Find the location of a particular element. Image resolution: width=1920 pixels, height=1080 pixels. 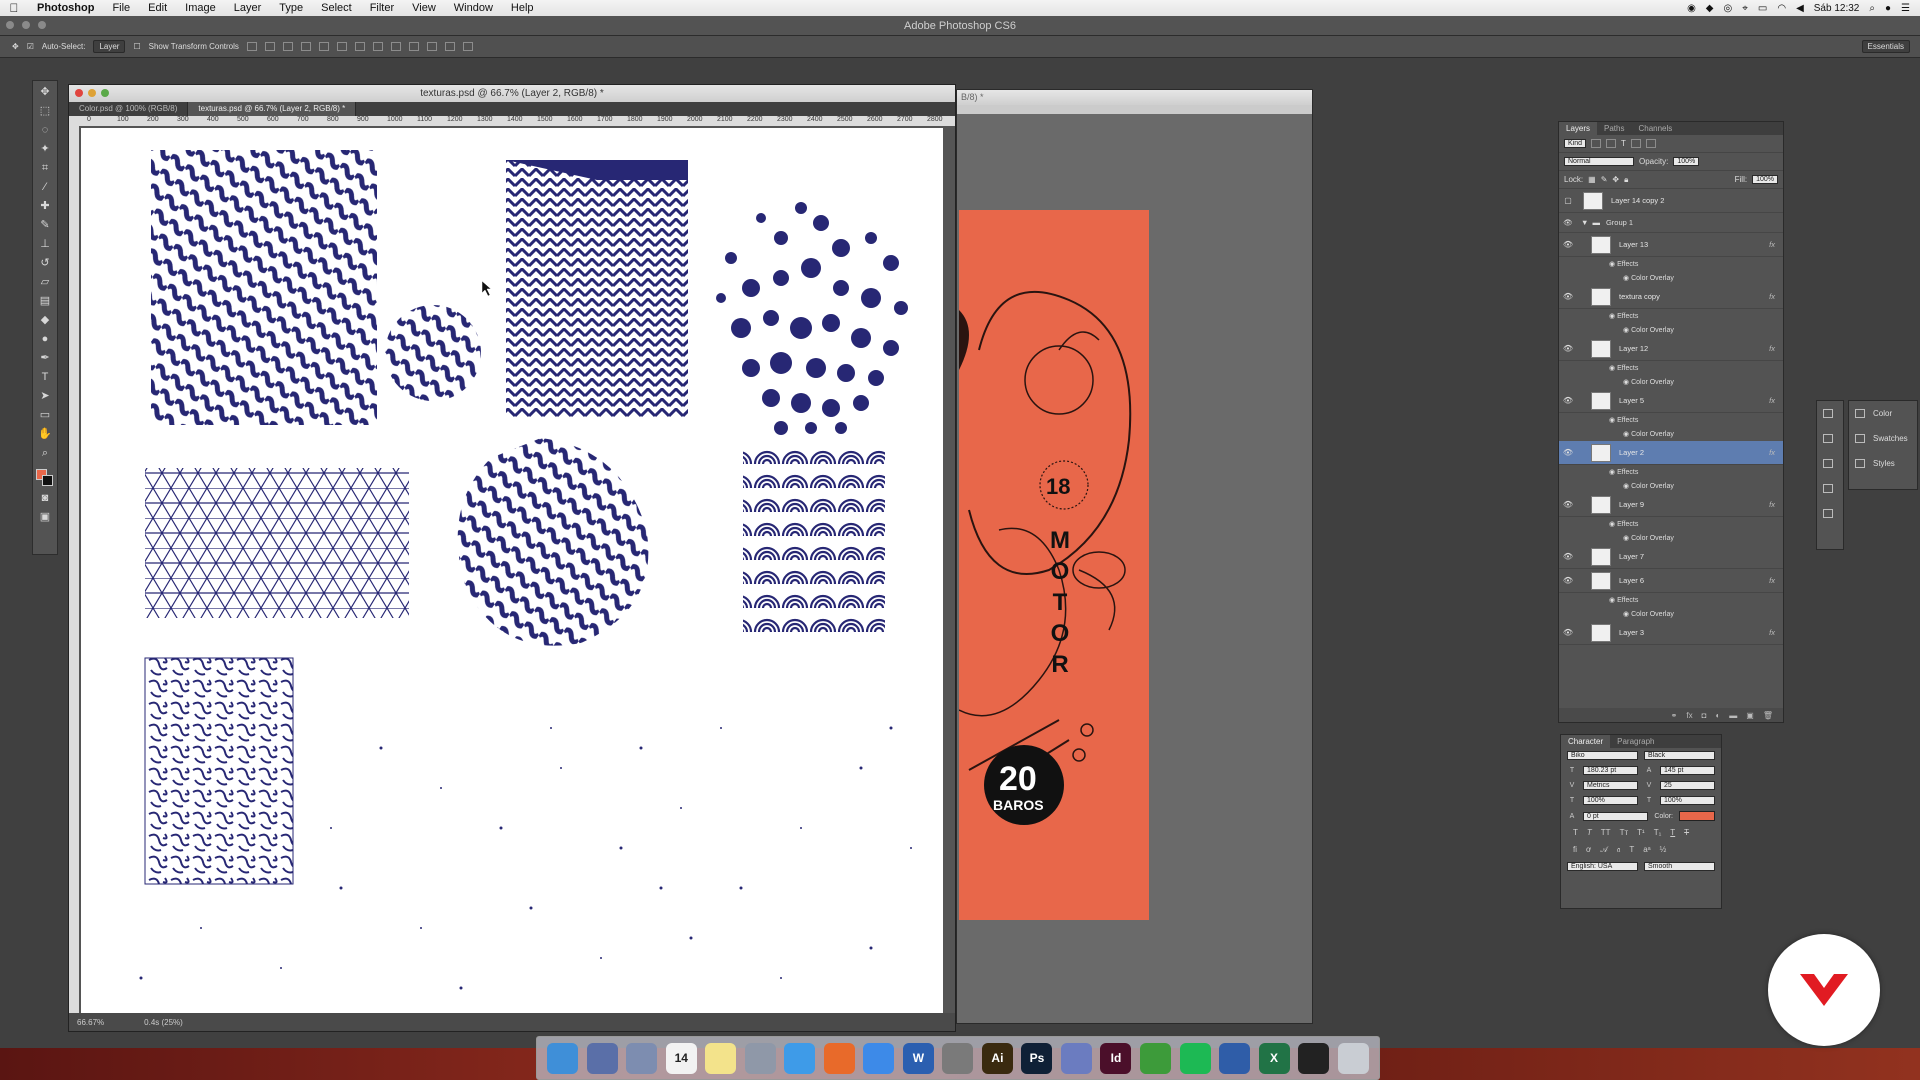

new-layer-icon: ▣ is located at coordinates (1750, 715).